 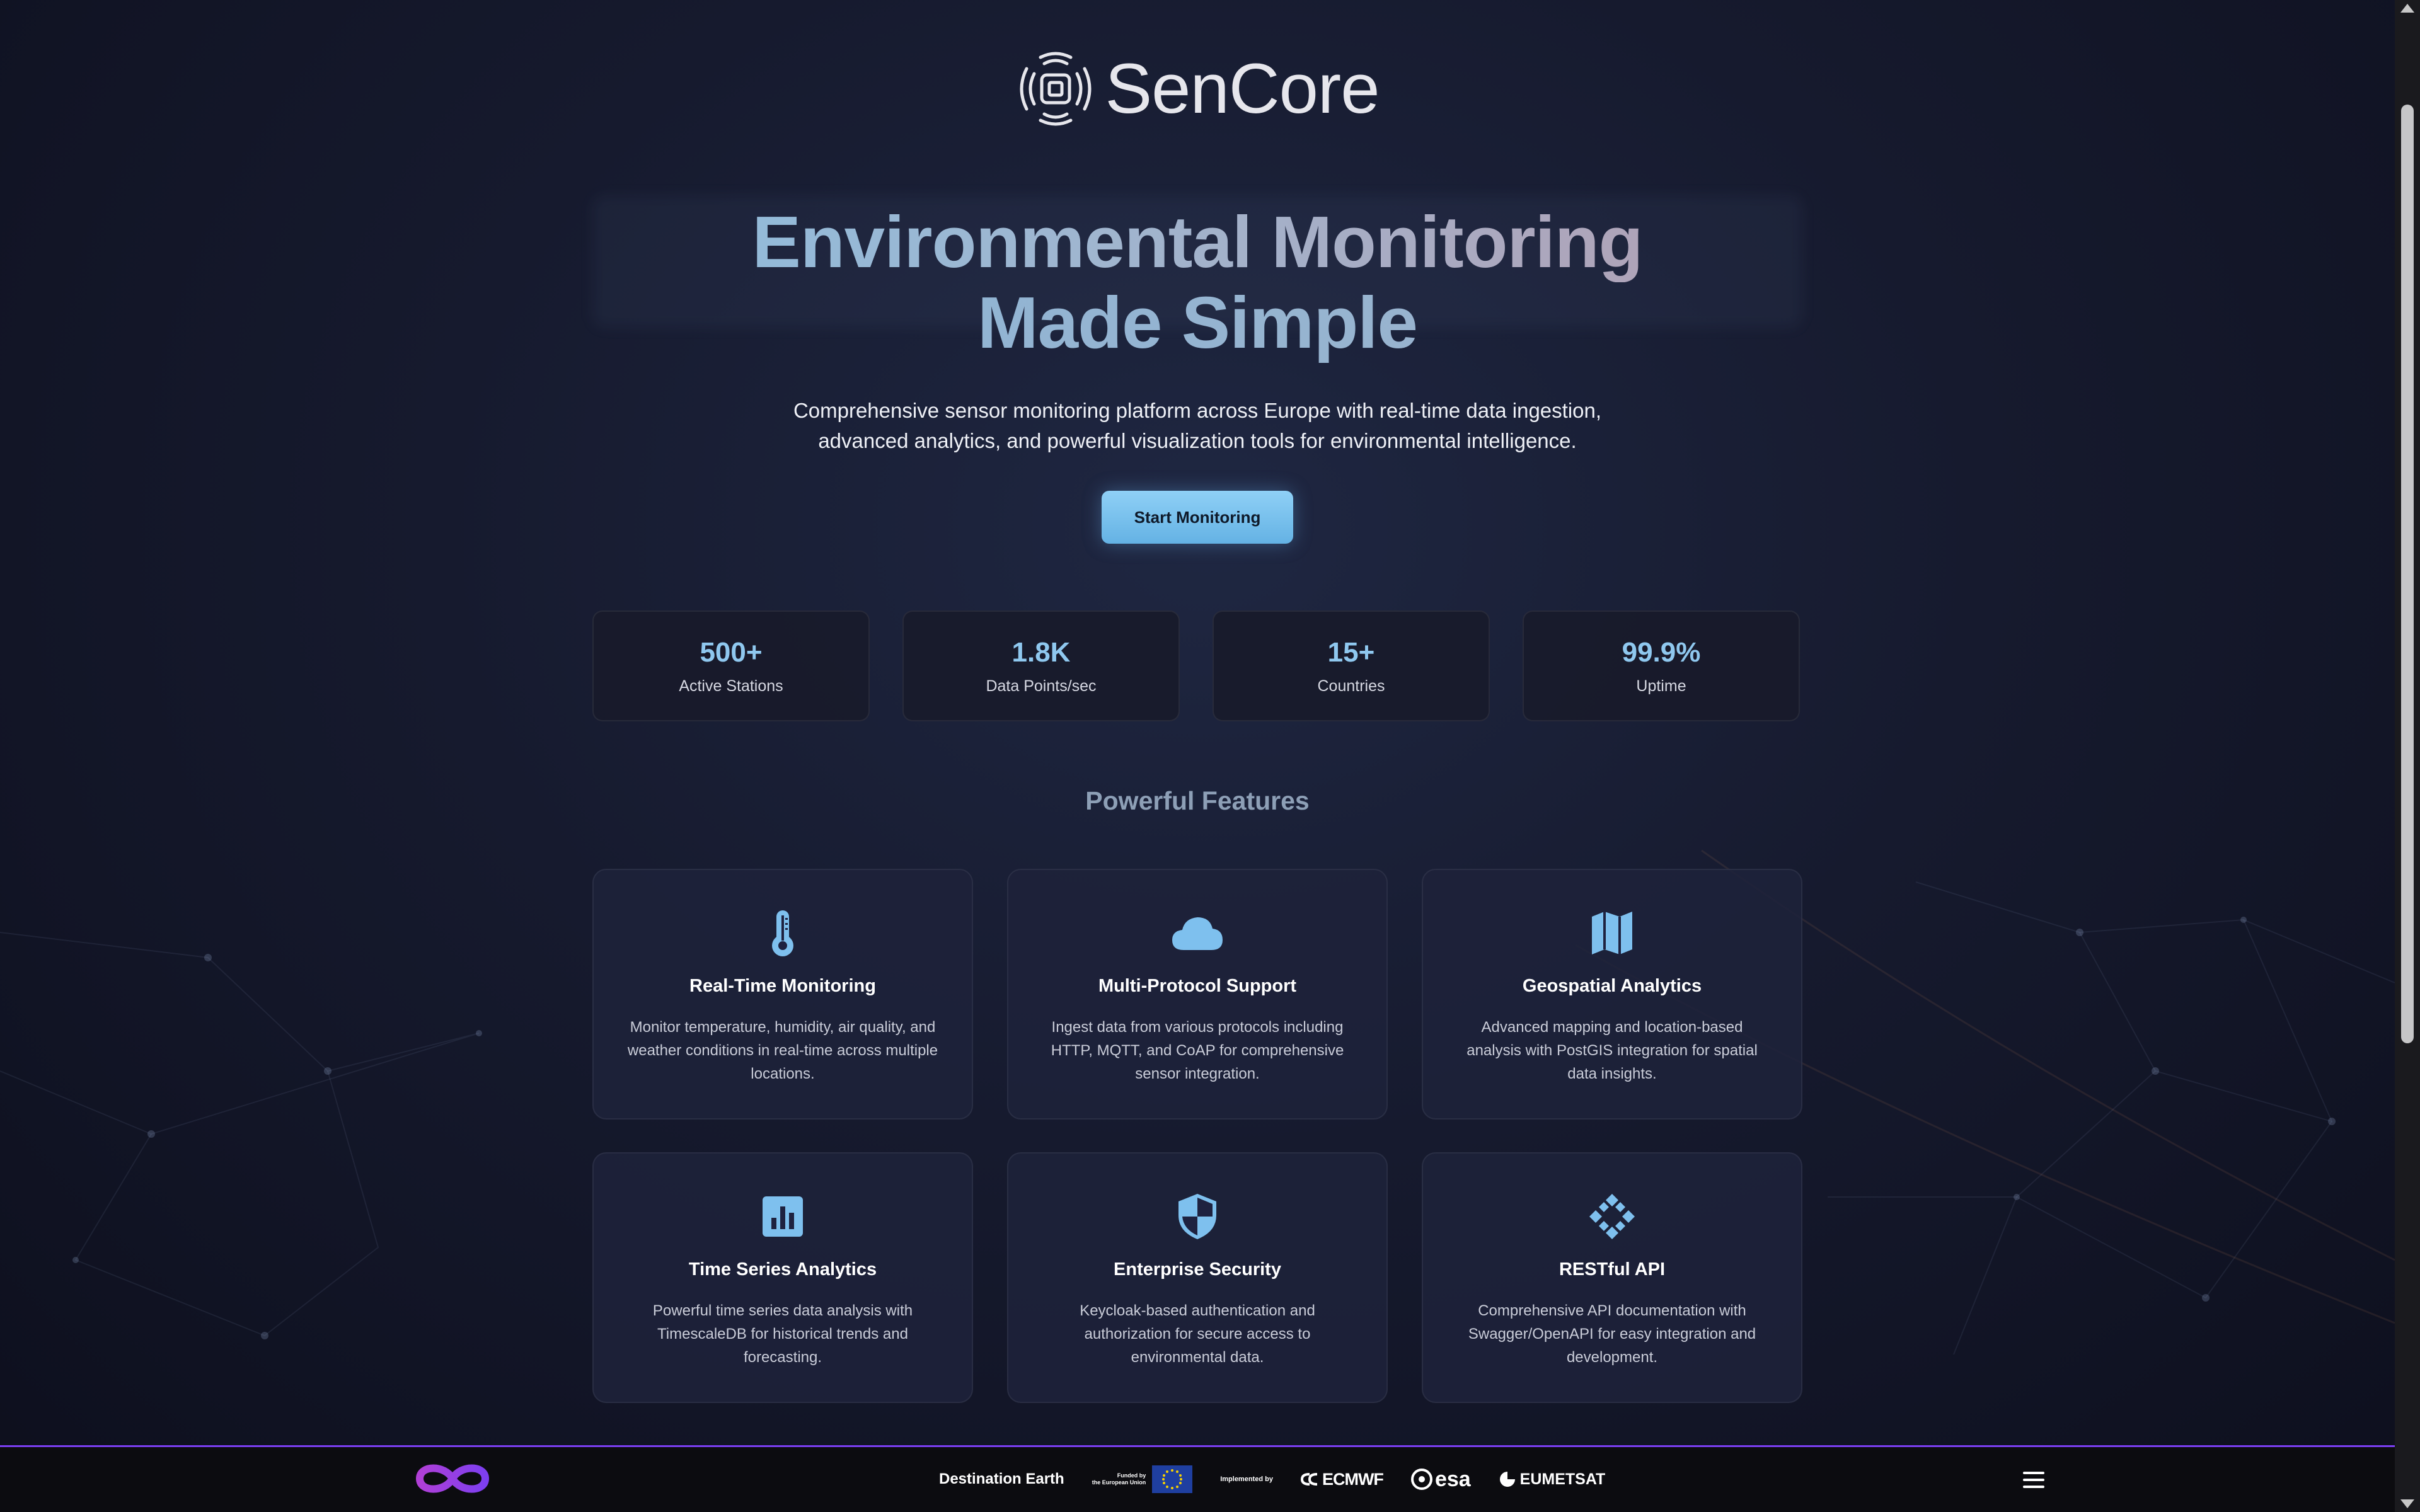 I want to click on funded-by-text: Funded by the European Union, so click(x=1119, y=1479).